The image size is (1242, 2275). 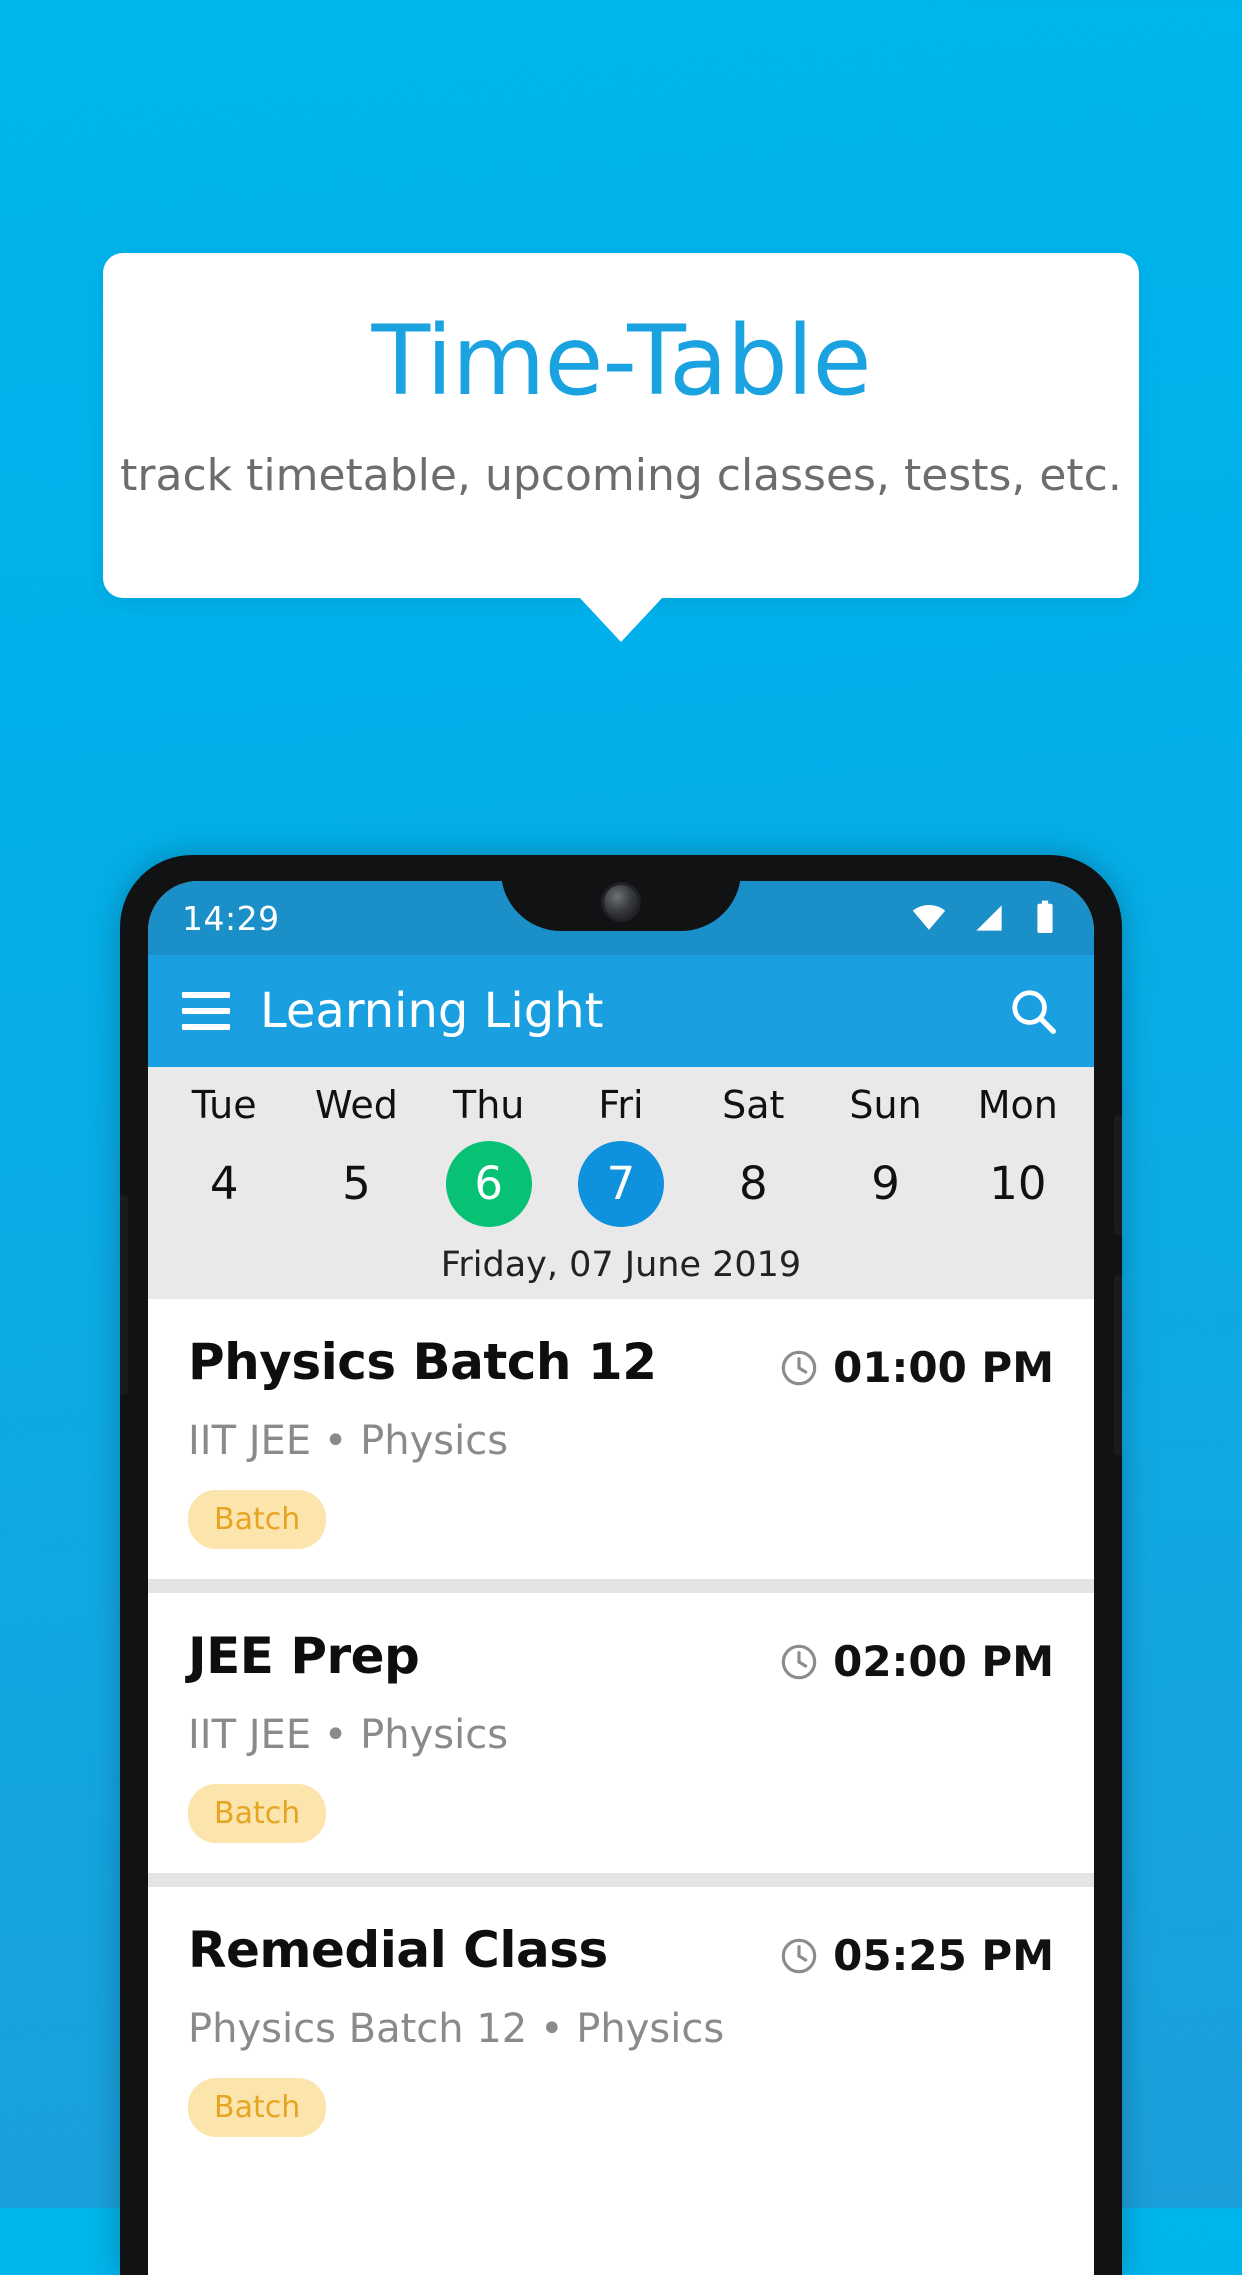 I want to click on schedule-item-time-group: 01:00 PM, so click(x=916, y=1362).